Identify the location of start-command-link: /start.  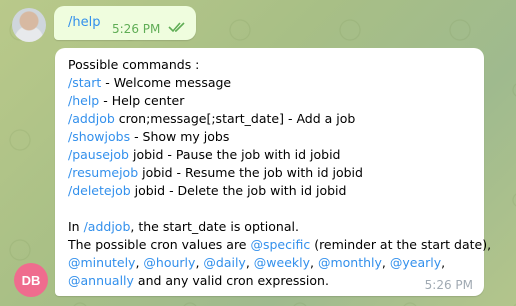
(84, 82).